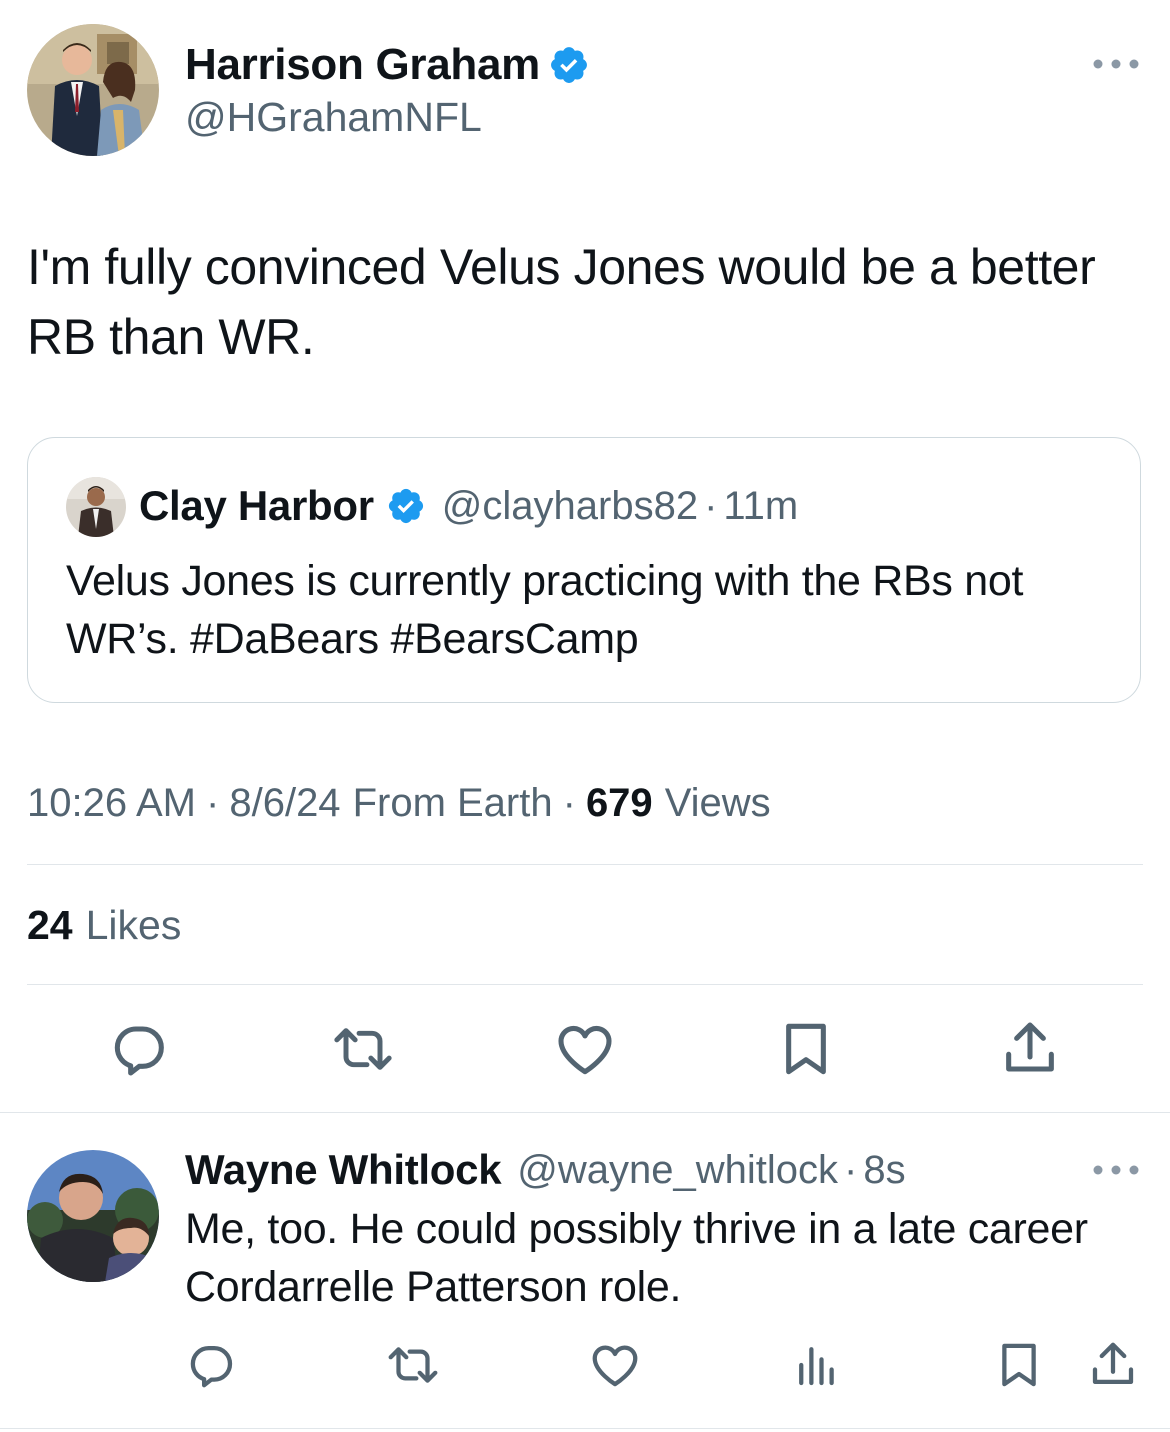 The image size is (1170, 1432). I want to click on likes-summary: 24 Likes, so click(104, 925).